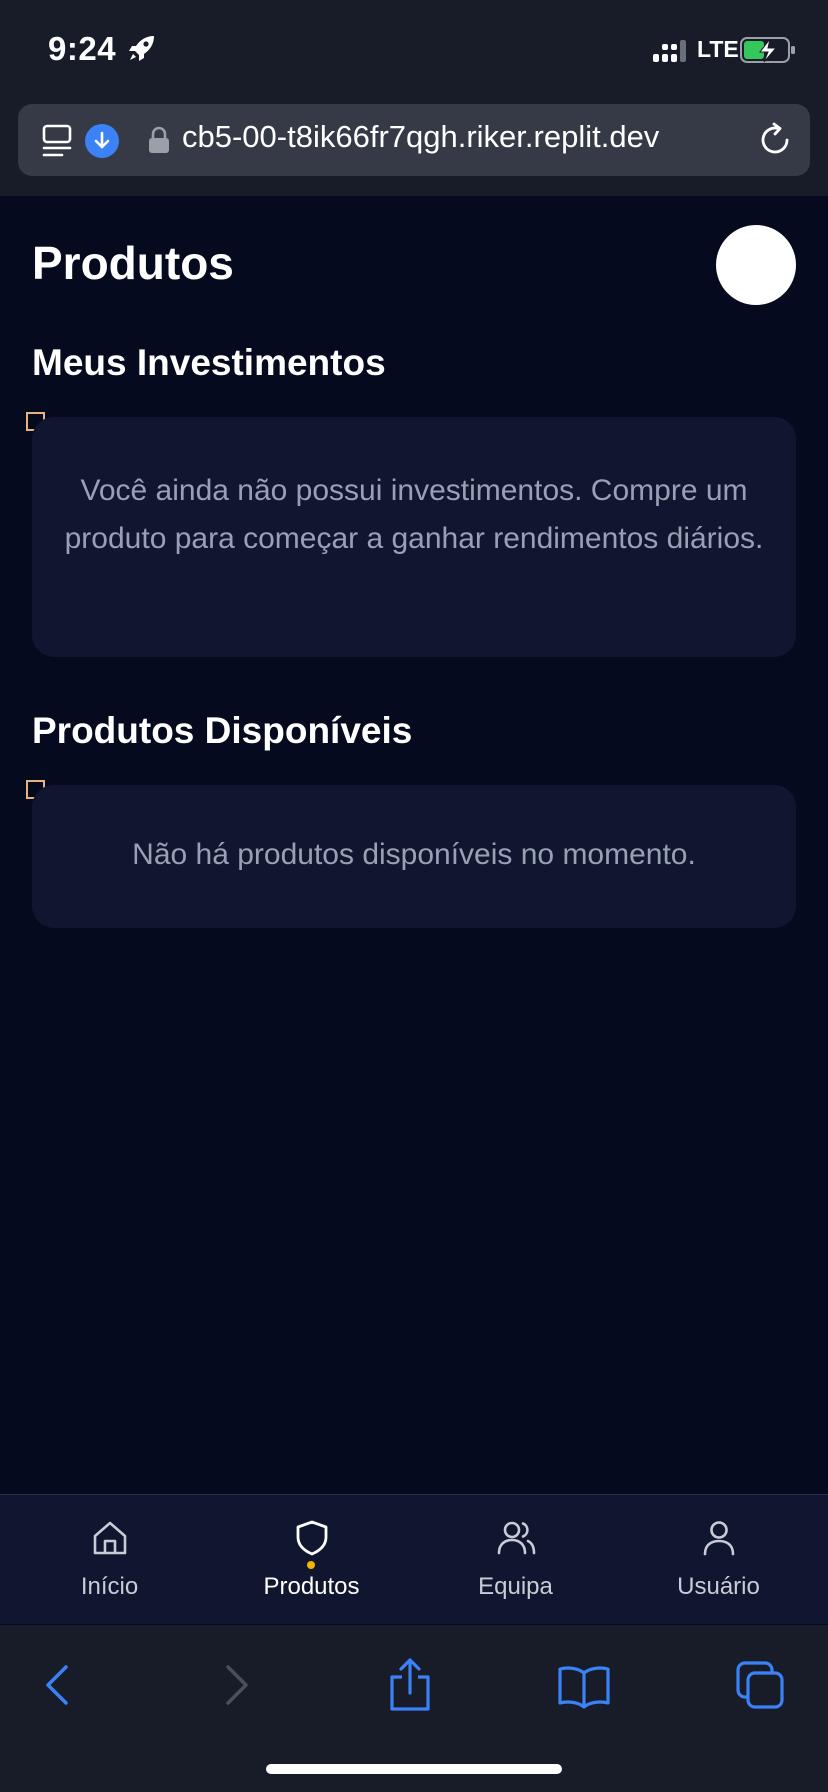 The width and height of the screenshot is (828, 1792). What do you see at coordinates (515, 1586) in the screenshot?
I see `tab-label: Equipa` at bounding box center [515, 1586].